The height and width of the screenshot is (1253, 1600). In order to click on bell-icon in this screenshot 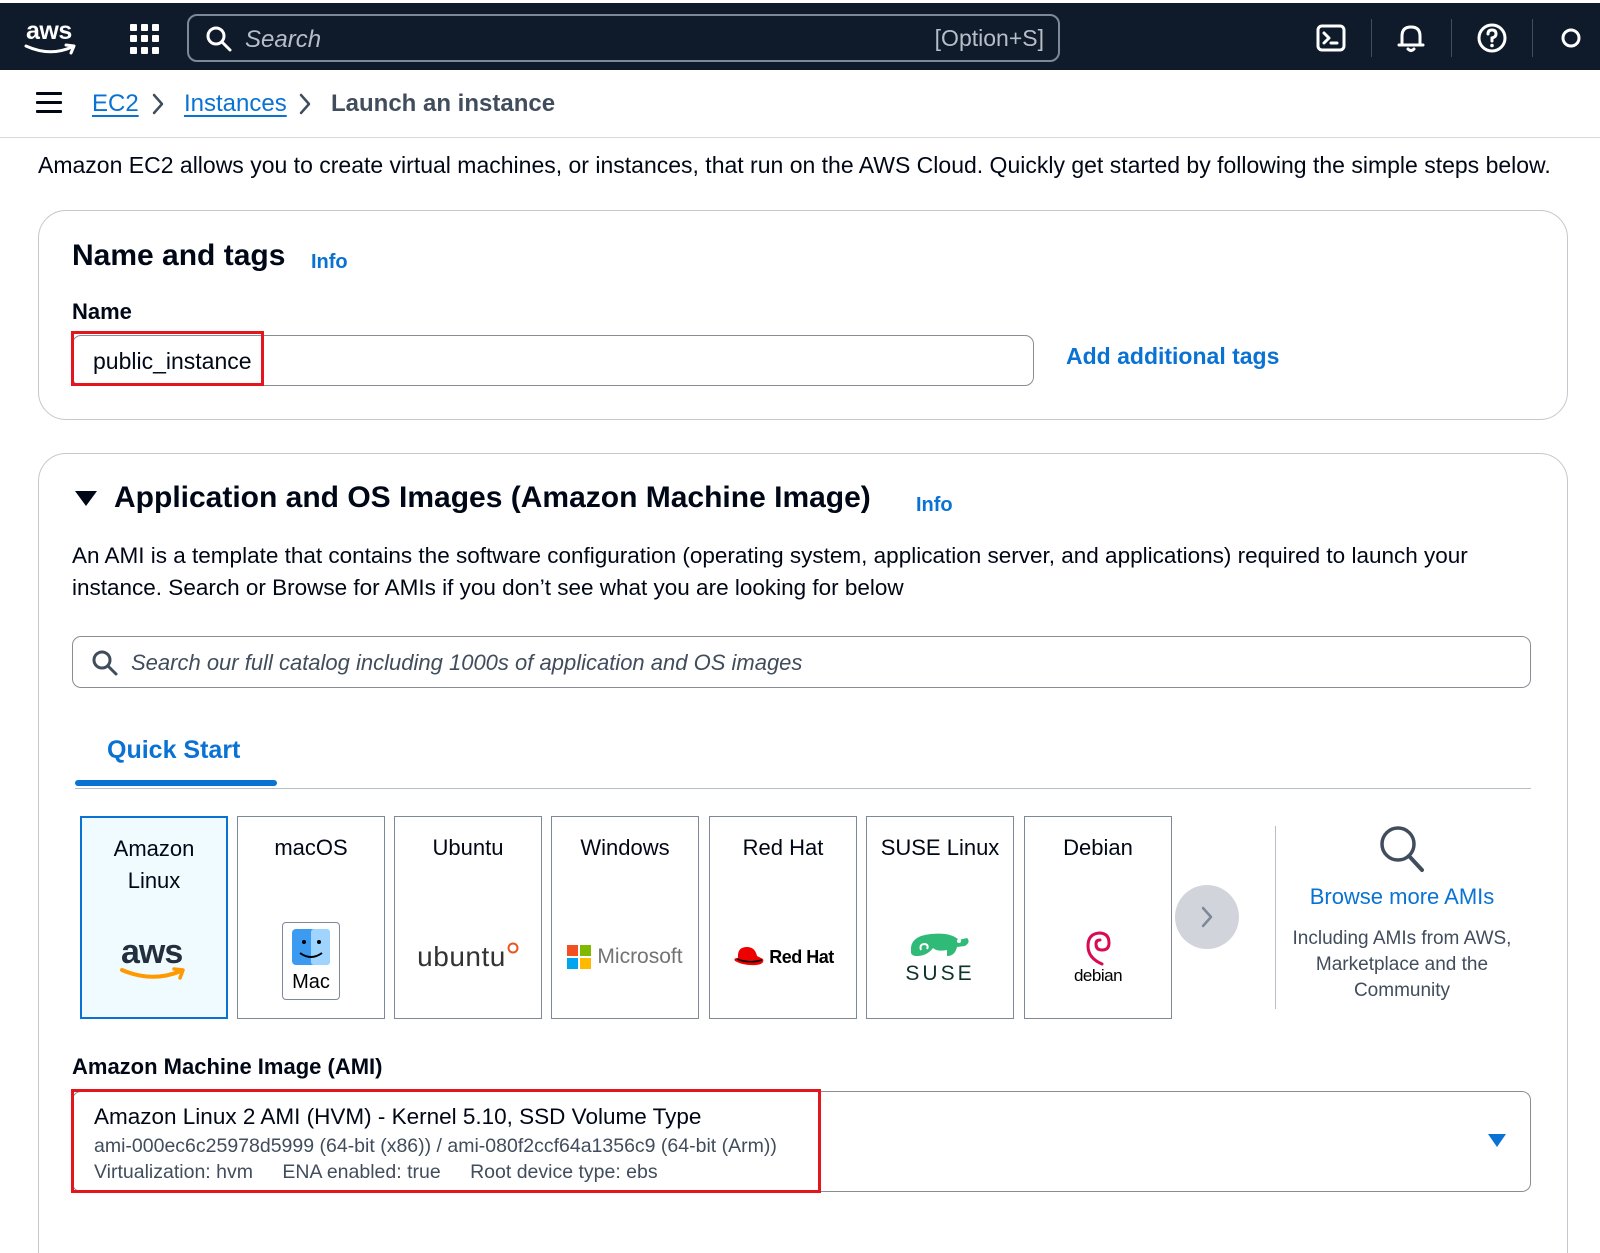, I will do `click(1411, 38)`.